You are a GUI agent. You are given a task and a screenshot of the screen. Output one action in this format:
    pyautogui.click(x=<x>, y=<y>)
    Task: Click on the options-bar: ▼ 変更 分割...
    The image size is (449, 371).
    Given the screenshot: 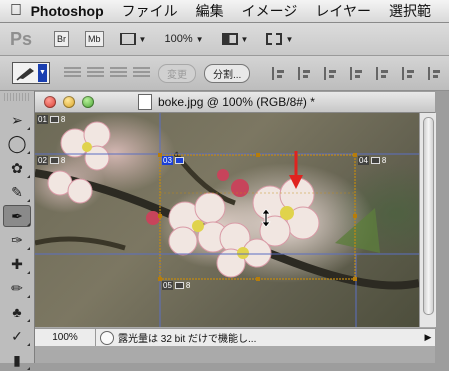 What is the action you would take?
    pyautogui.click(x=224, y=73)
    